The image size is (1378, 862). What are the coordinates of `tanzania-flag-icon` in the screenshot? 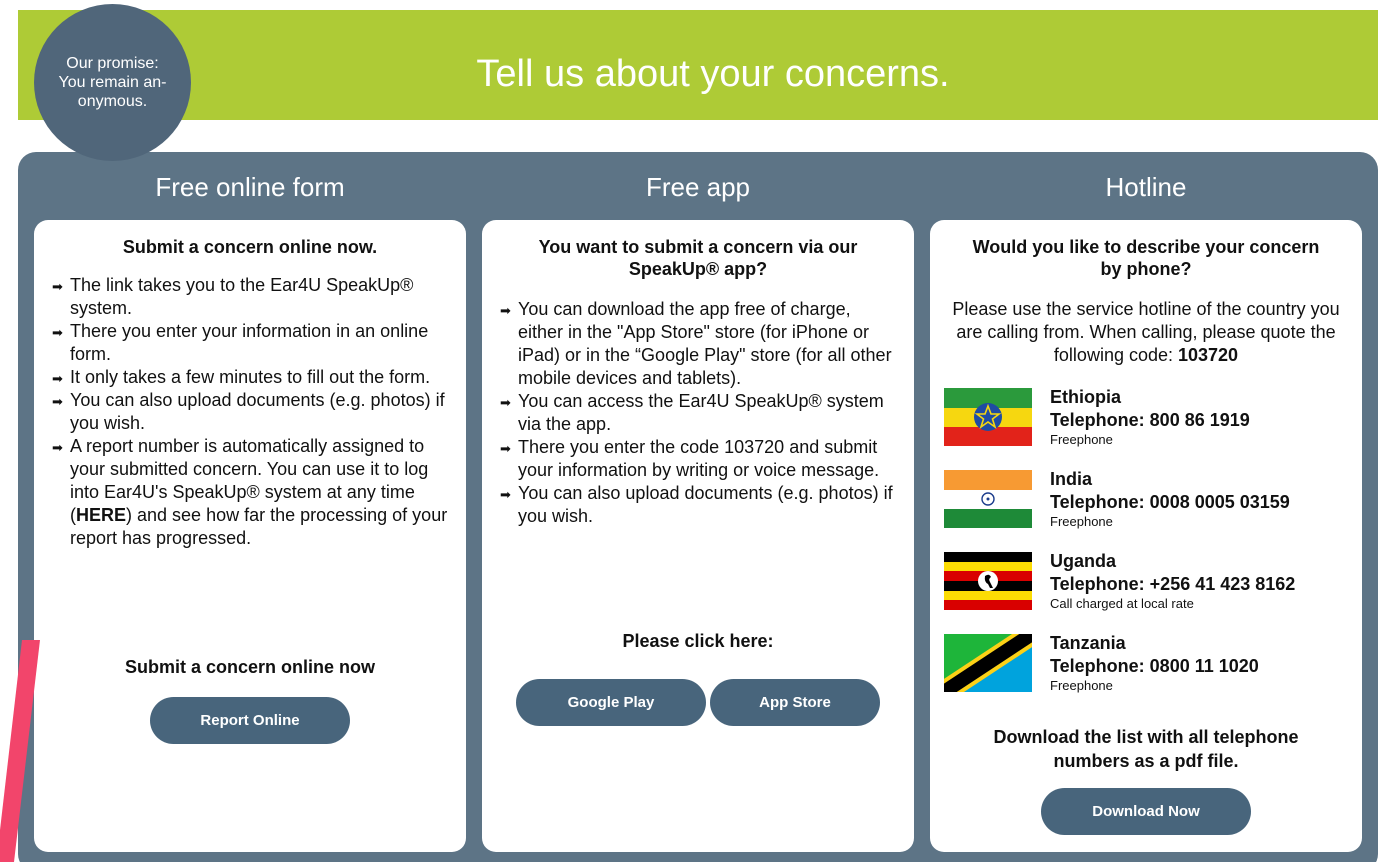 It's located at (988, 663).